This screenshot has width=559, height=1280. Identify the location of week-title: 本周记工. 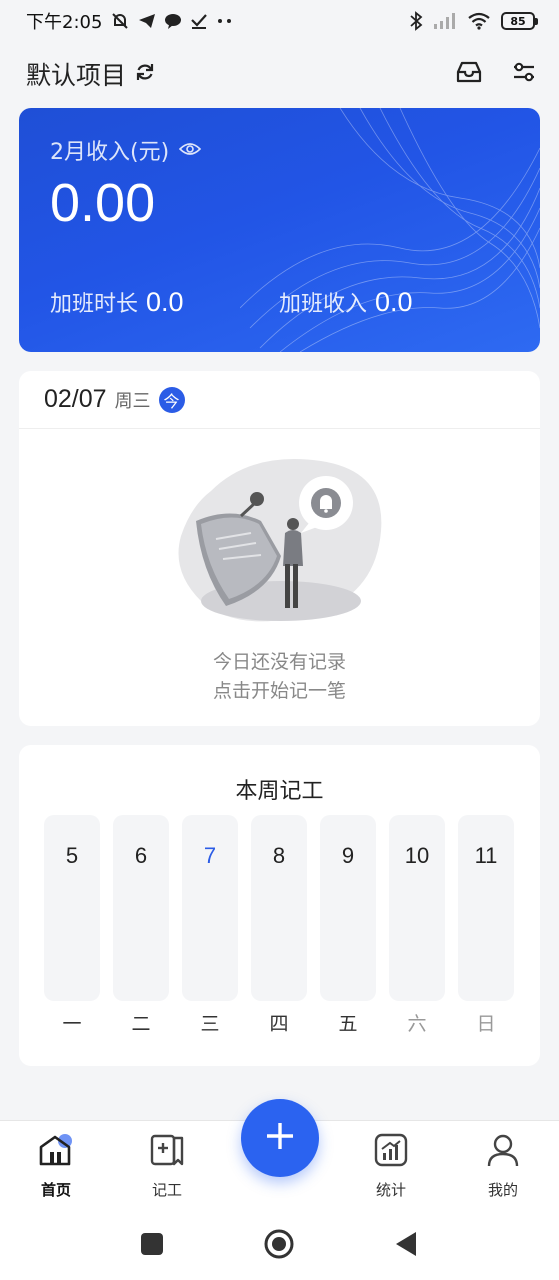
(279, 791).